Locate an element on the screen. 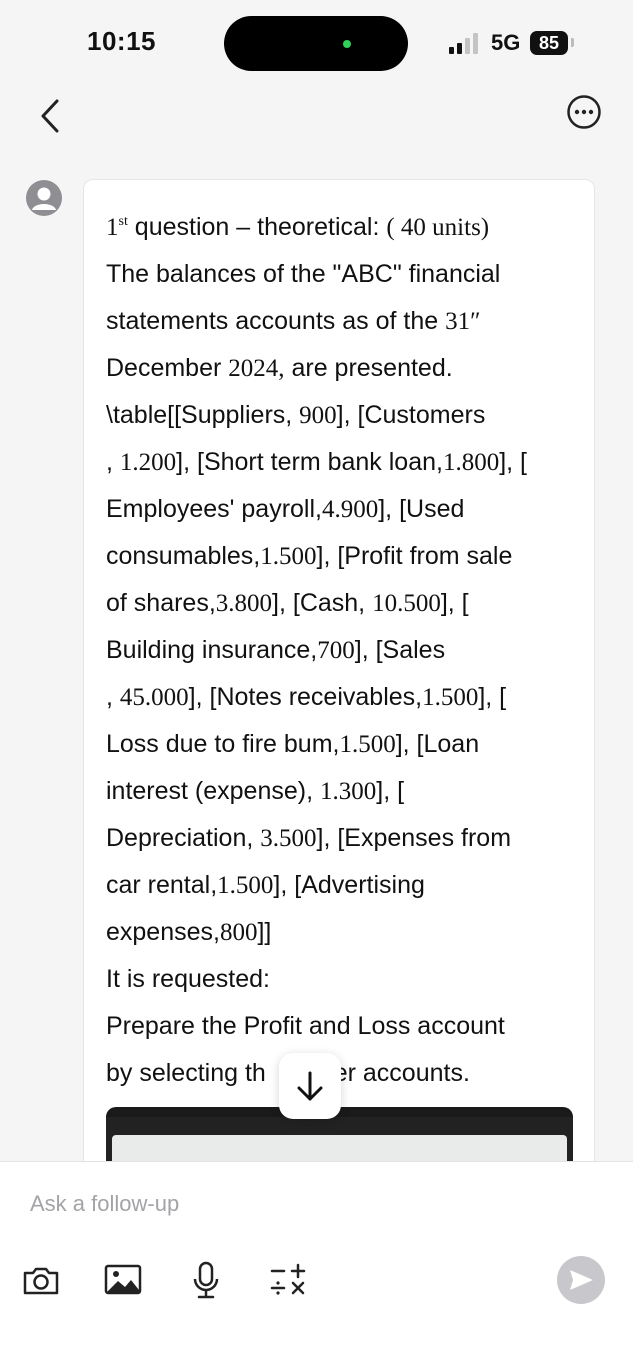  battery-tip is located at coordinates (572, 42).